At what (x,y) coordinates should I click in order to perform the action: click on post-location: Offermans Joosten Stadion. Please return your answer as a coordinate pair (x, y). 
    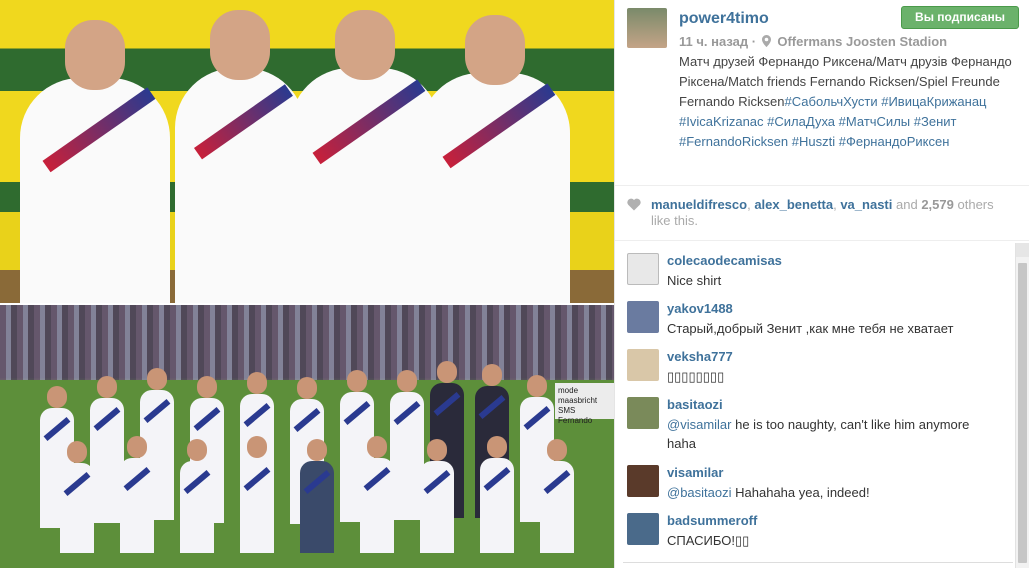
    Looking at the image, I should click on (862, 41).